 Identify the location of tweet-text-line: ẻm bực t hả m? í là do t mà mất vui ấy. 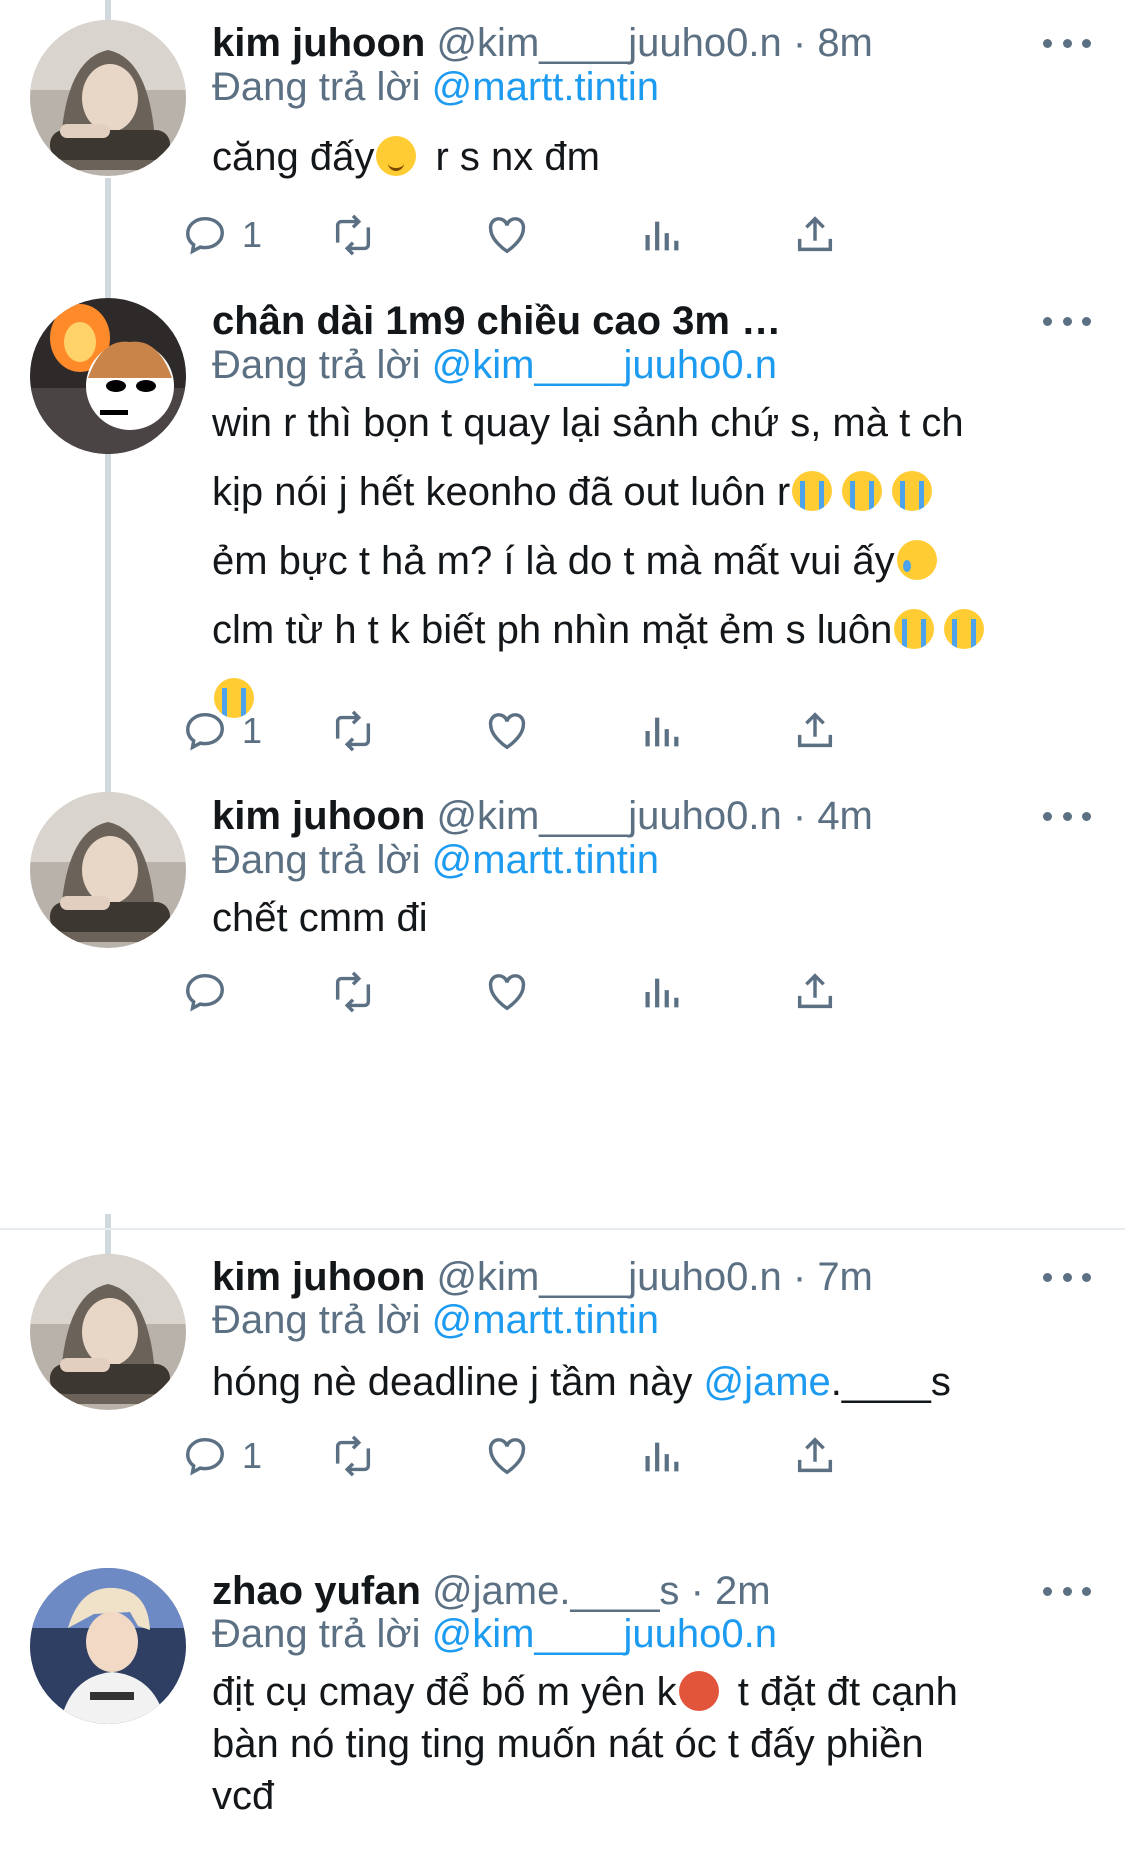
(651, 561).